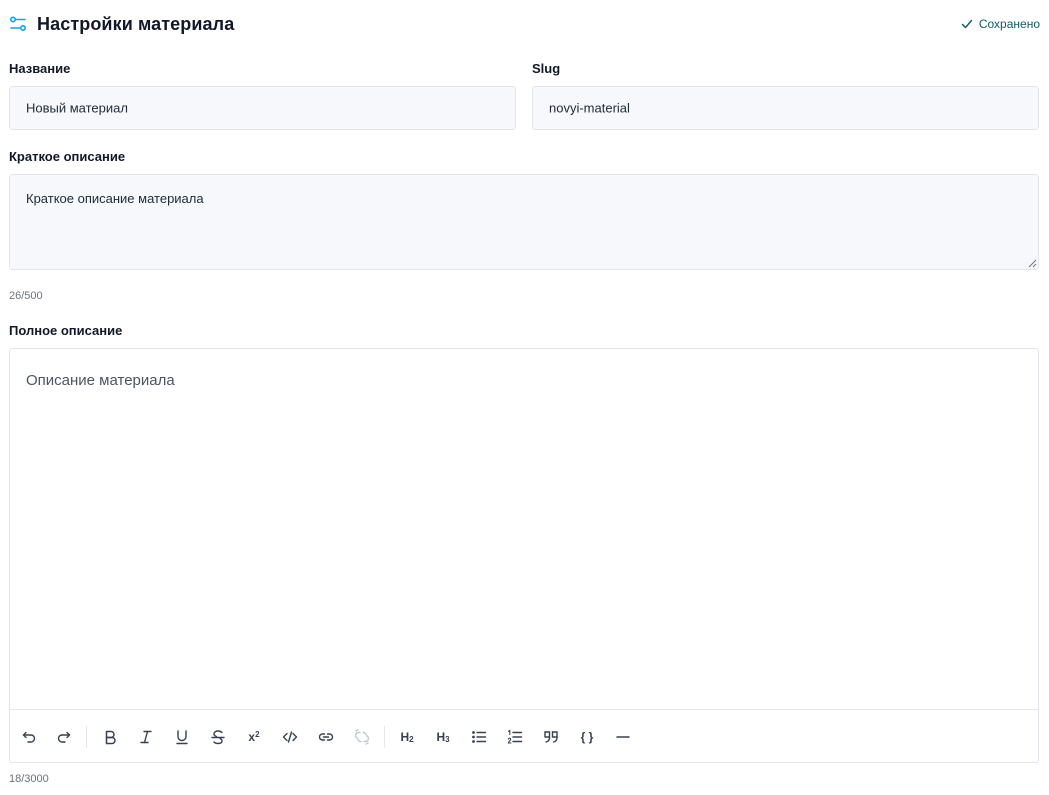 The image size is (1049, 795). Describe the element at coordinates (77, 108) in the screenshot. I see `name-input-value: Новый материал` at that location.